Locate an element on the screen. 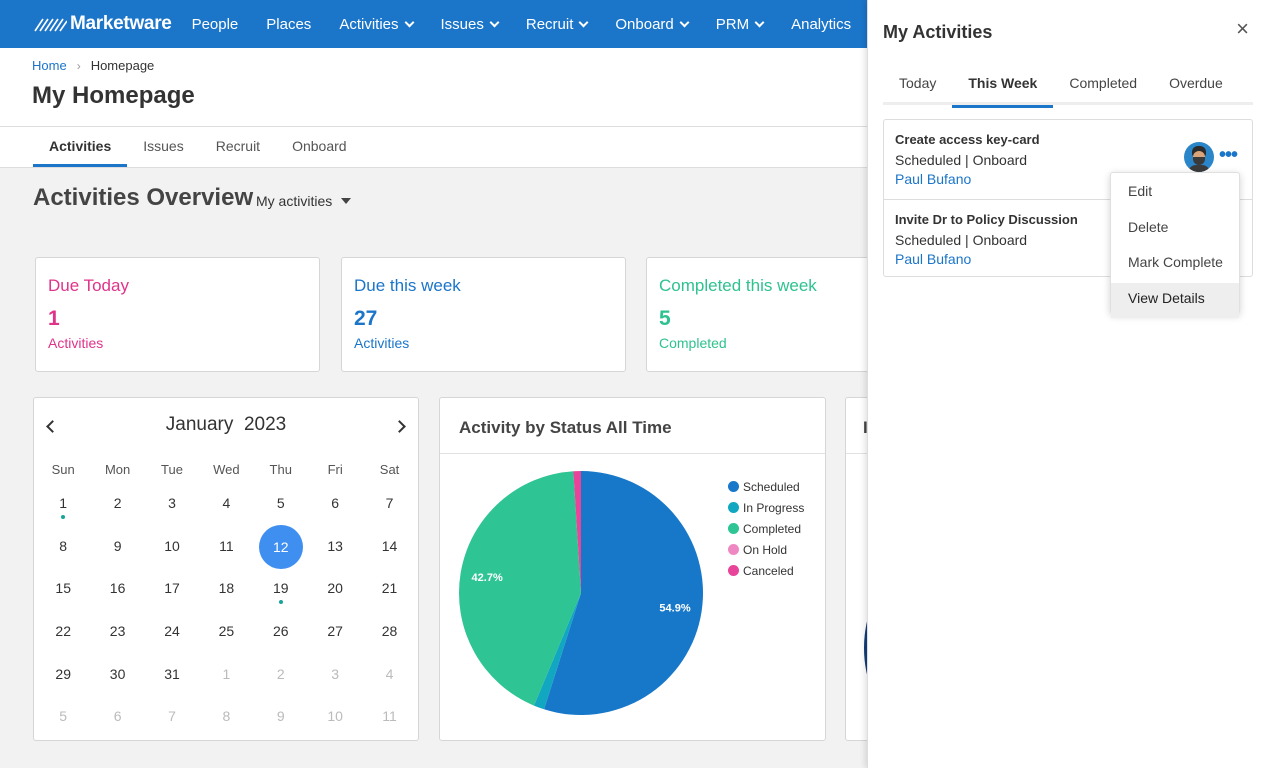 This screenshot has height=768, width=1263. day-number: 26 is located at coordinates (280, 631).